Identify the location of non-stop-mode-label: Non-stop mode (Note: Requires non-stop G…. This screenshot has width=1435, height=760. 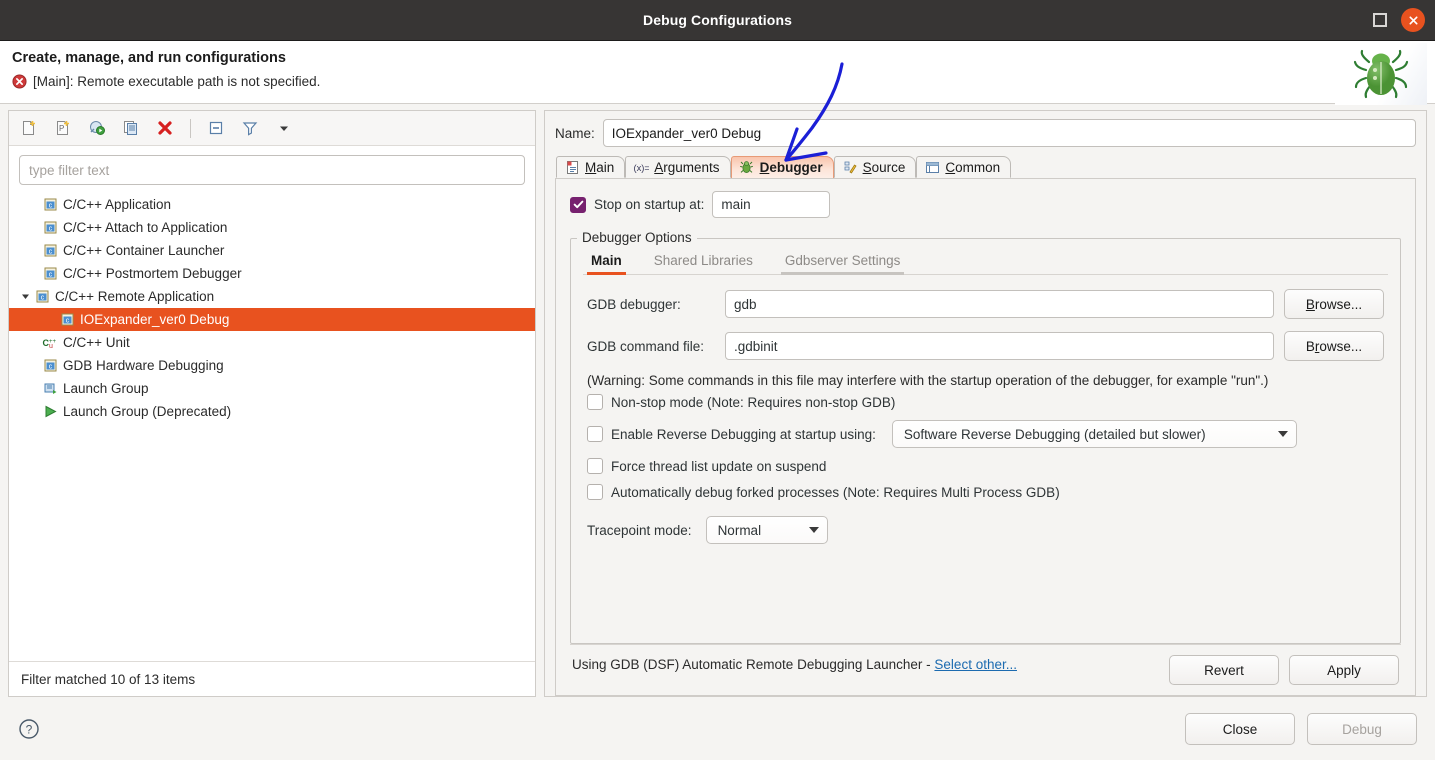
(753, 402).